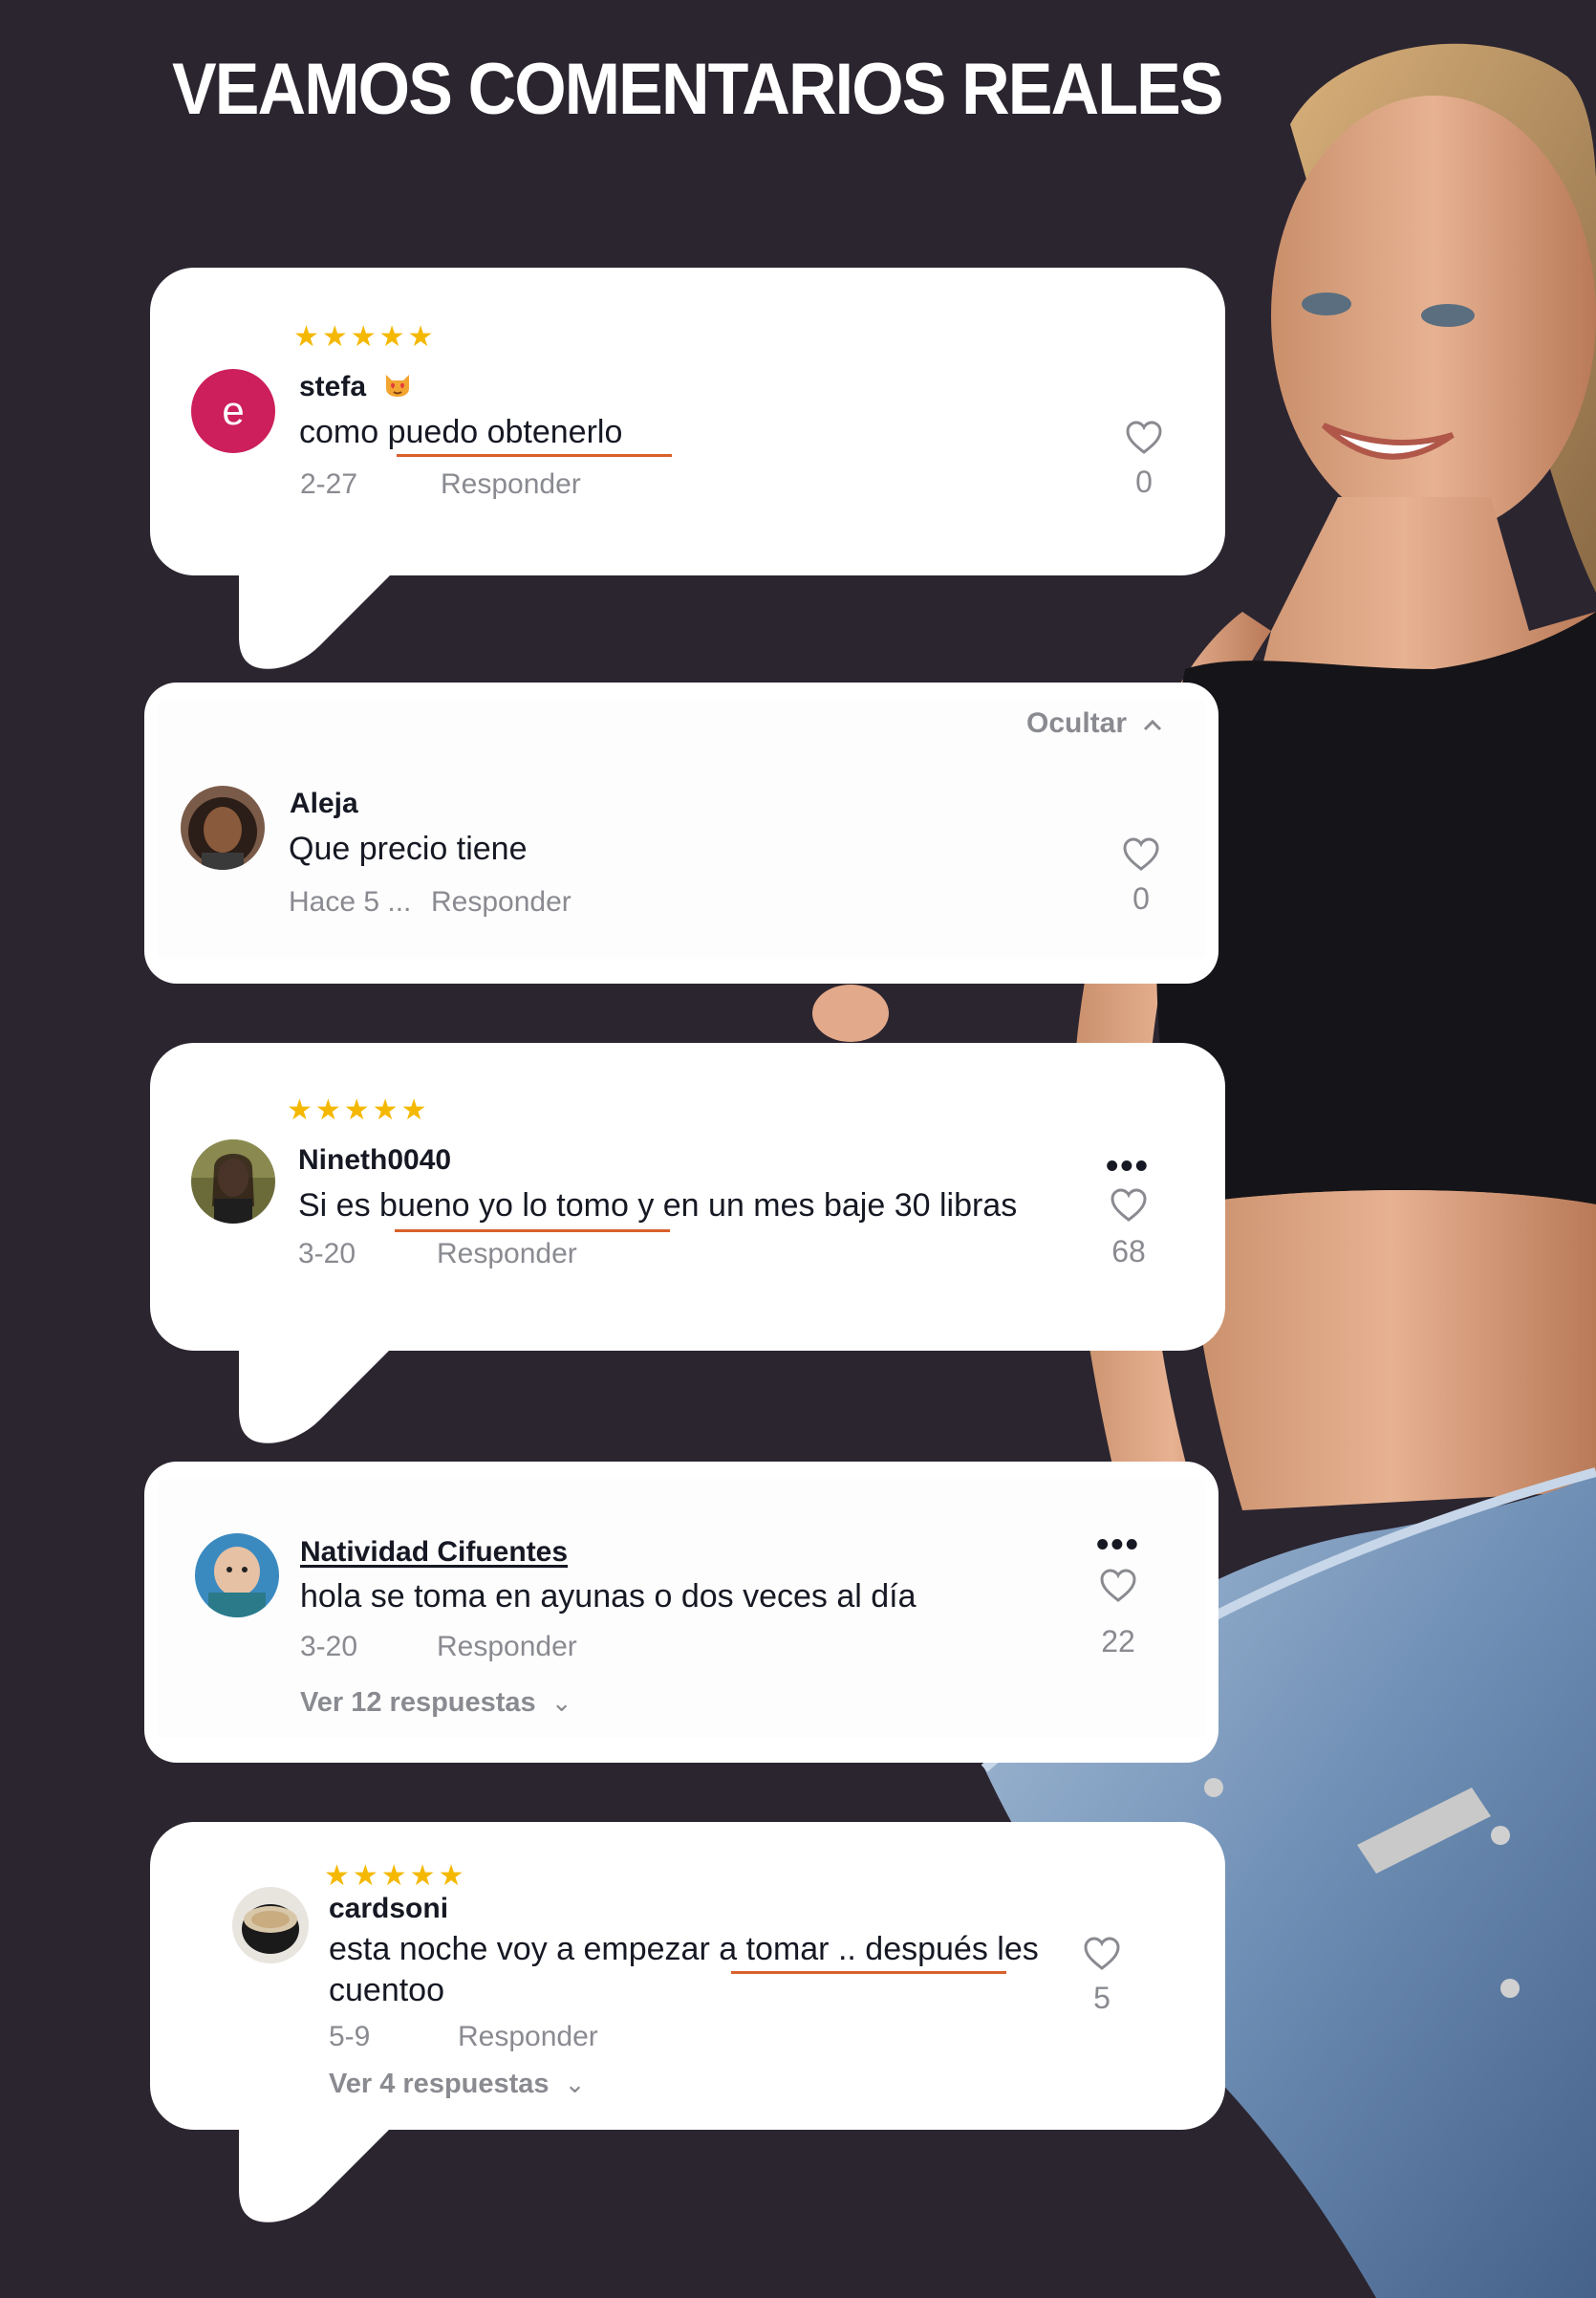 Image resolution: width=1596 pixels, height=2298 pixels. Describe the element at coordinates (418, 1703) in the screenshot. I see `view-replies-label: Ver 12 respuestas` at that location.